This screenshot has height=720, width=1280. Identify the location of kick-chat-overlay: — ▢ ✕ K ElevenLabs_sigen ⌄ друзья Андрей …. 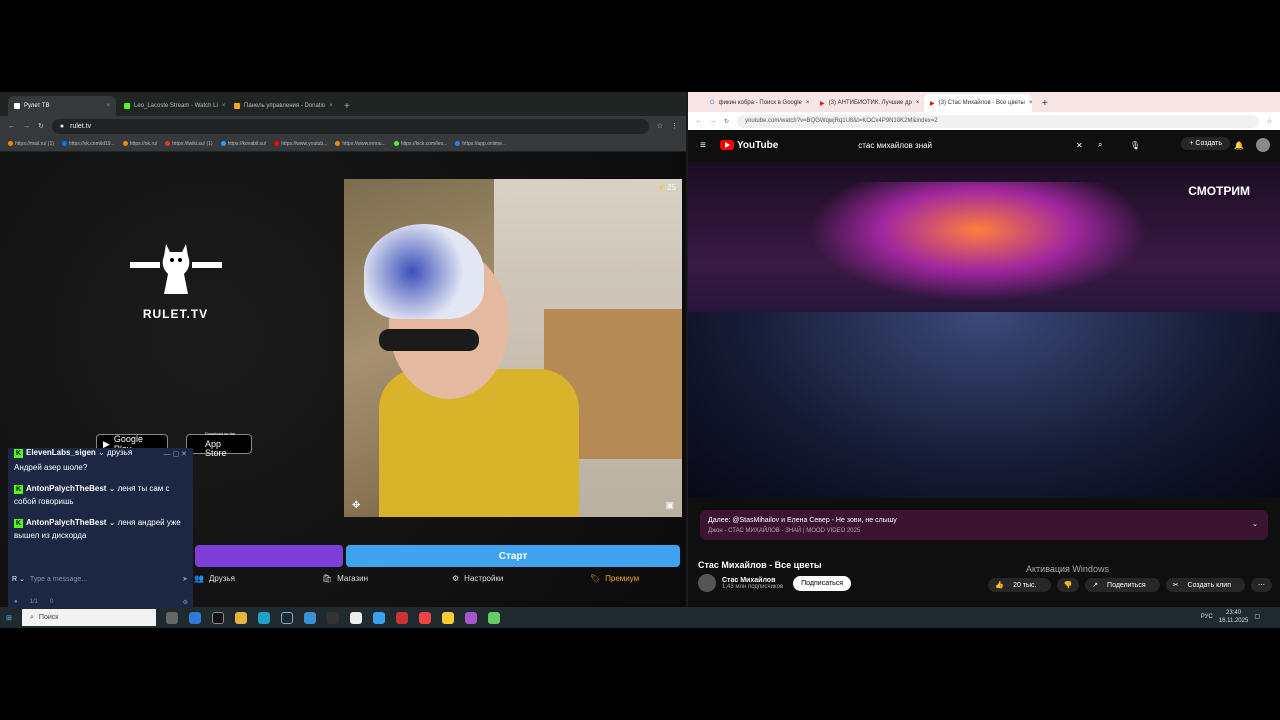
(100, 528).